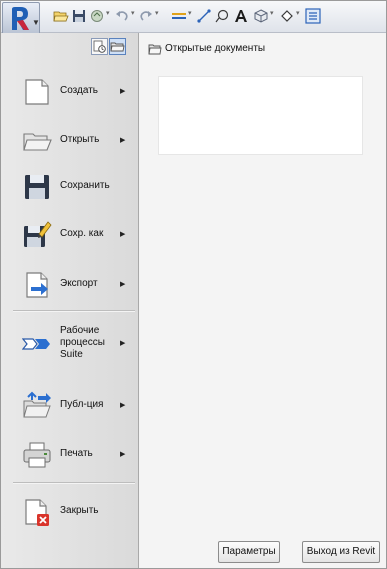 This screenshot has width=387, height=569. I want to click on measure-icon, so click(179, 16).